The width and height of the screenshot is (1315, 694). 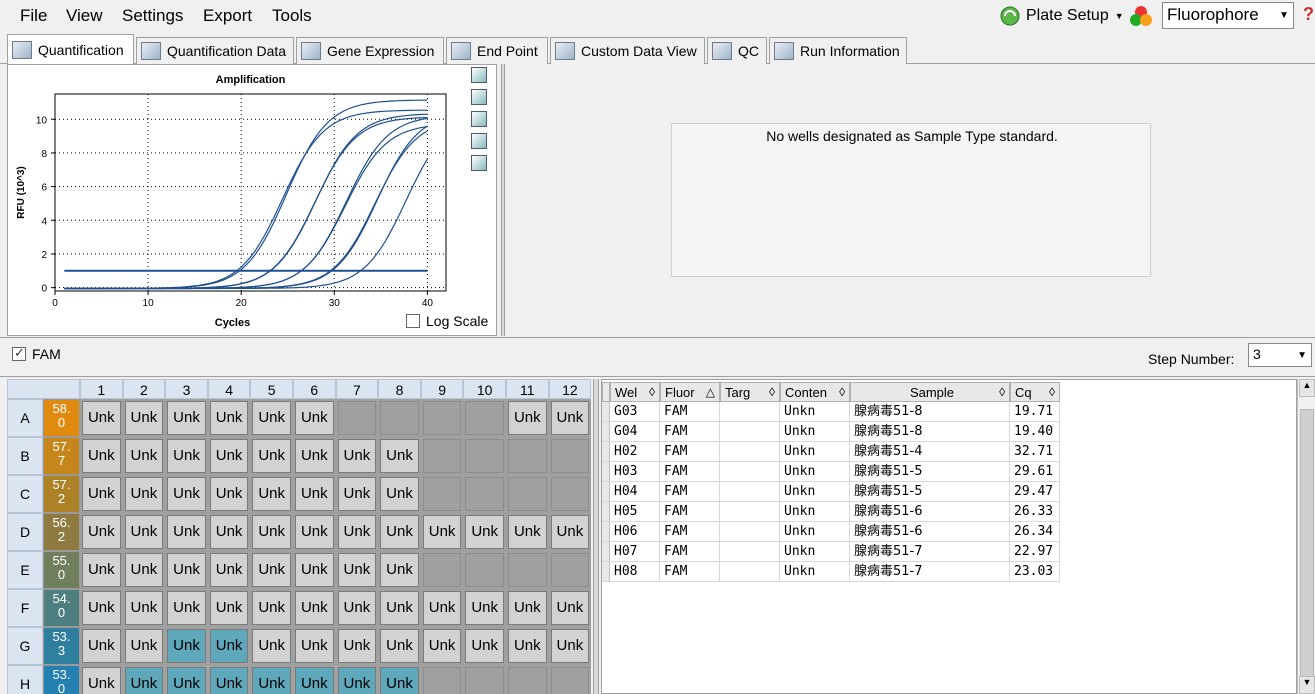 I want to click on zoom-icon, so click(x=479, y=141).